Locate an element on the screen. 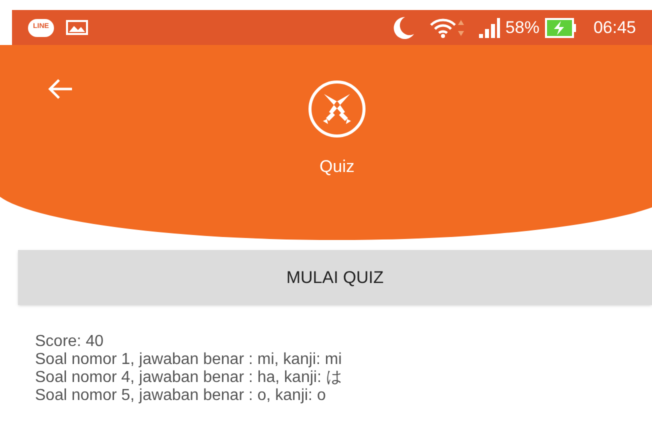 The width and height of the screenshot is (652, 421). answer-line: Soal nomor 1, jawaban benar : mi, kanji: mi is located at coordinates (189, 360).